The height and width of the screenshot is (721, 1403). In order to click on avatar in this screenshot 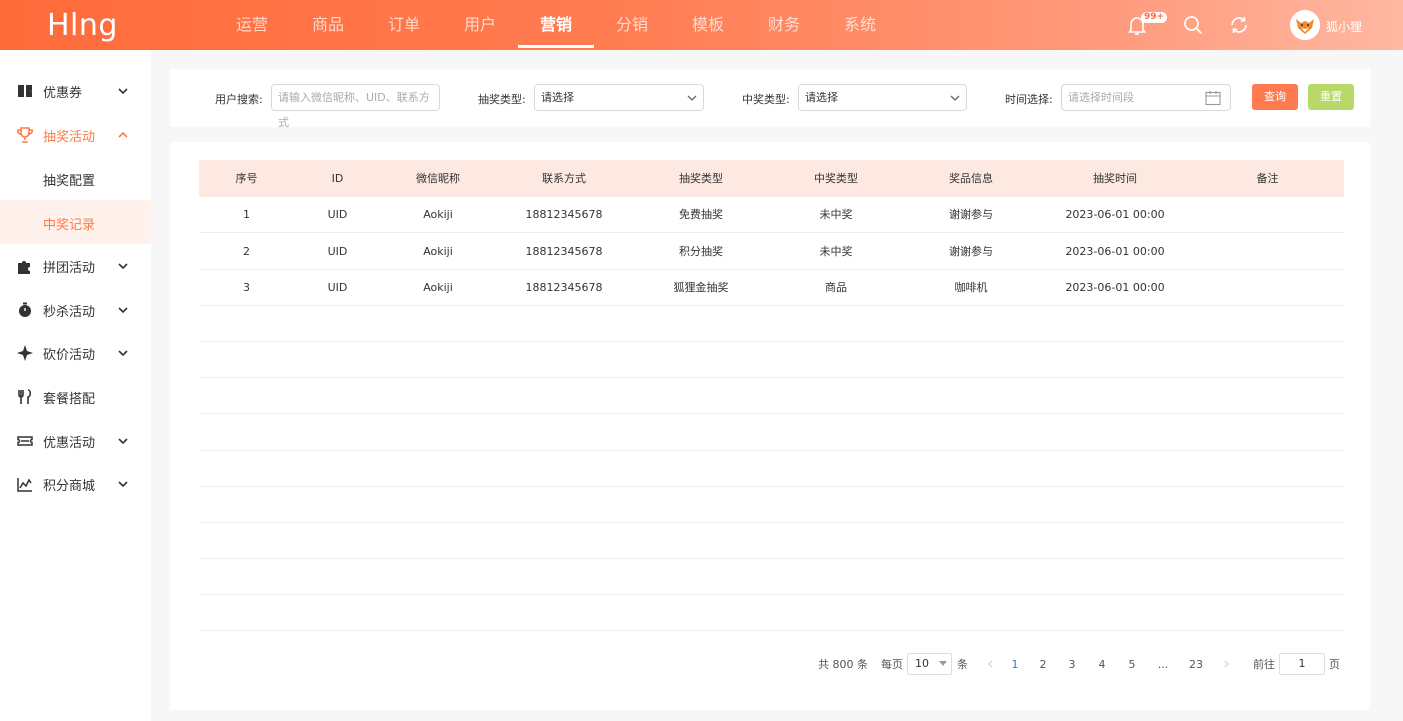, I will do `click(1305, 25)`.